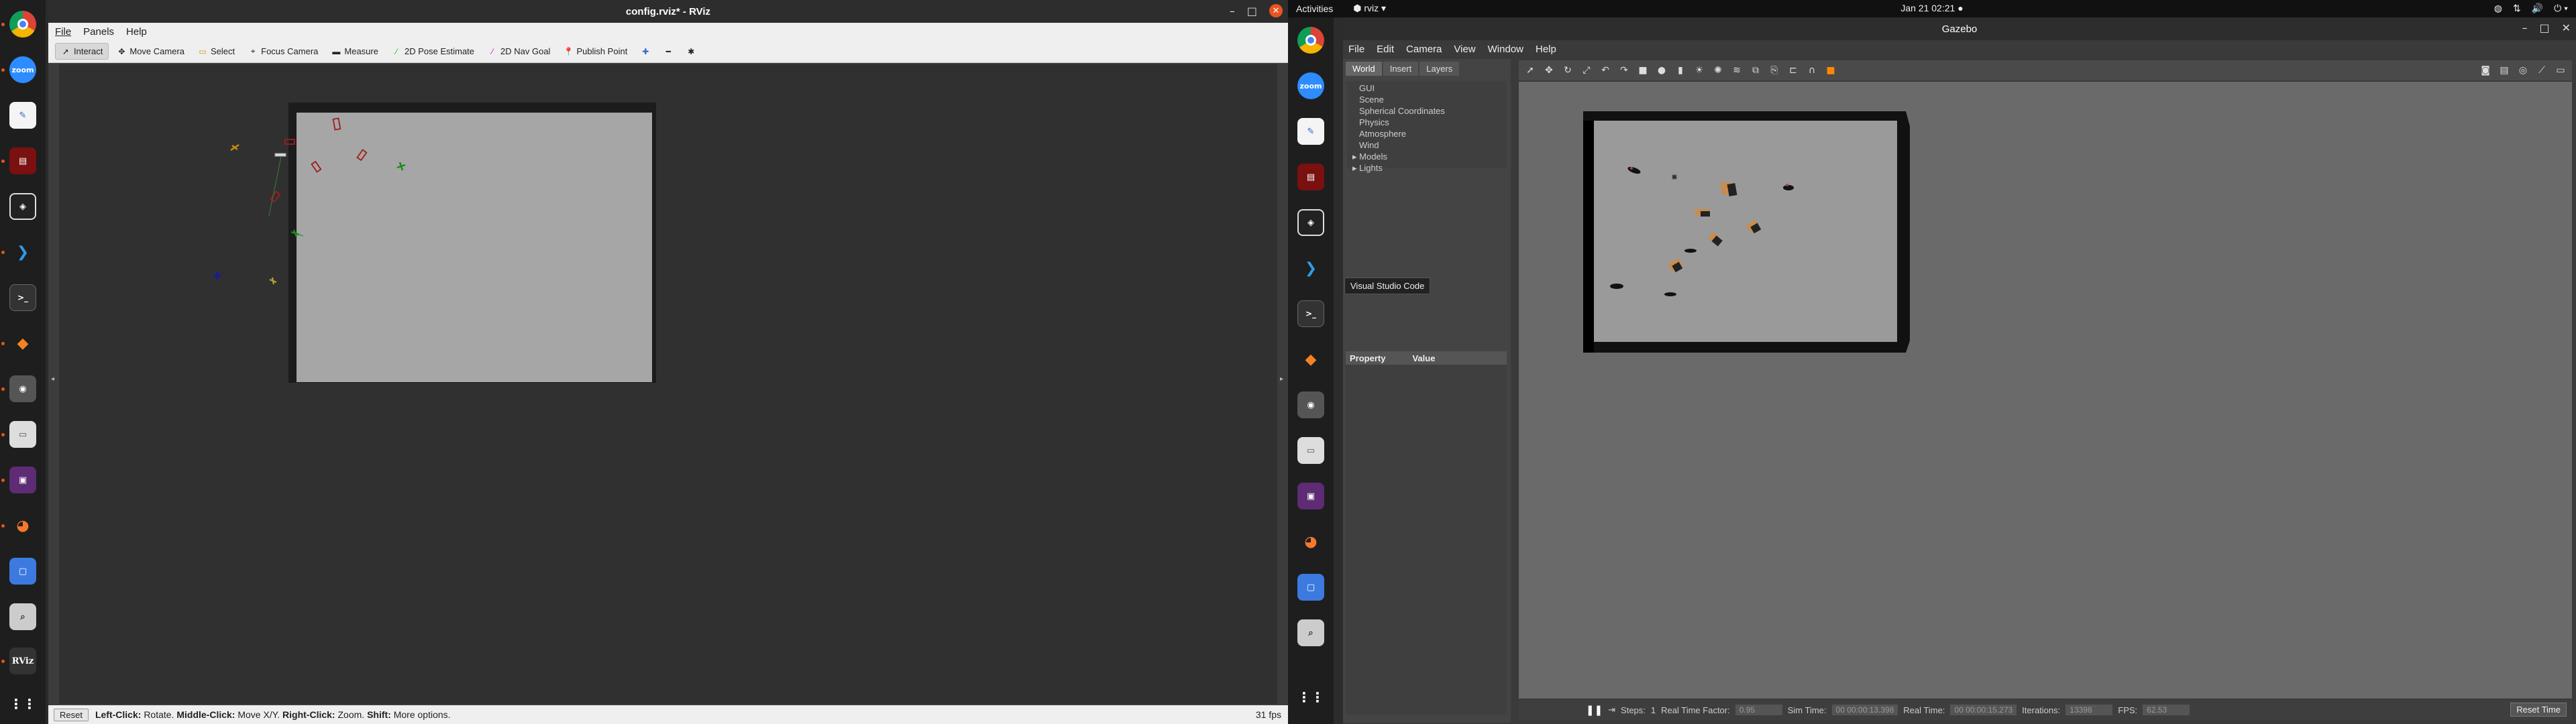 The height and width of the screenshot is (724, 2576). Describe the element at coordinates (1653, 710) in the screenshot. I see `steps-field: 1` at that location.